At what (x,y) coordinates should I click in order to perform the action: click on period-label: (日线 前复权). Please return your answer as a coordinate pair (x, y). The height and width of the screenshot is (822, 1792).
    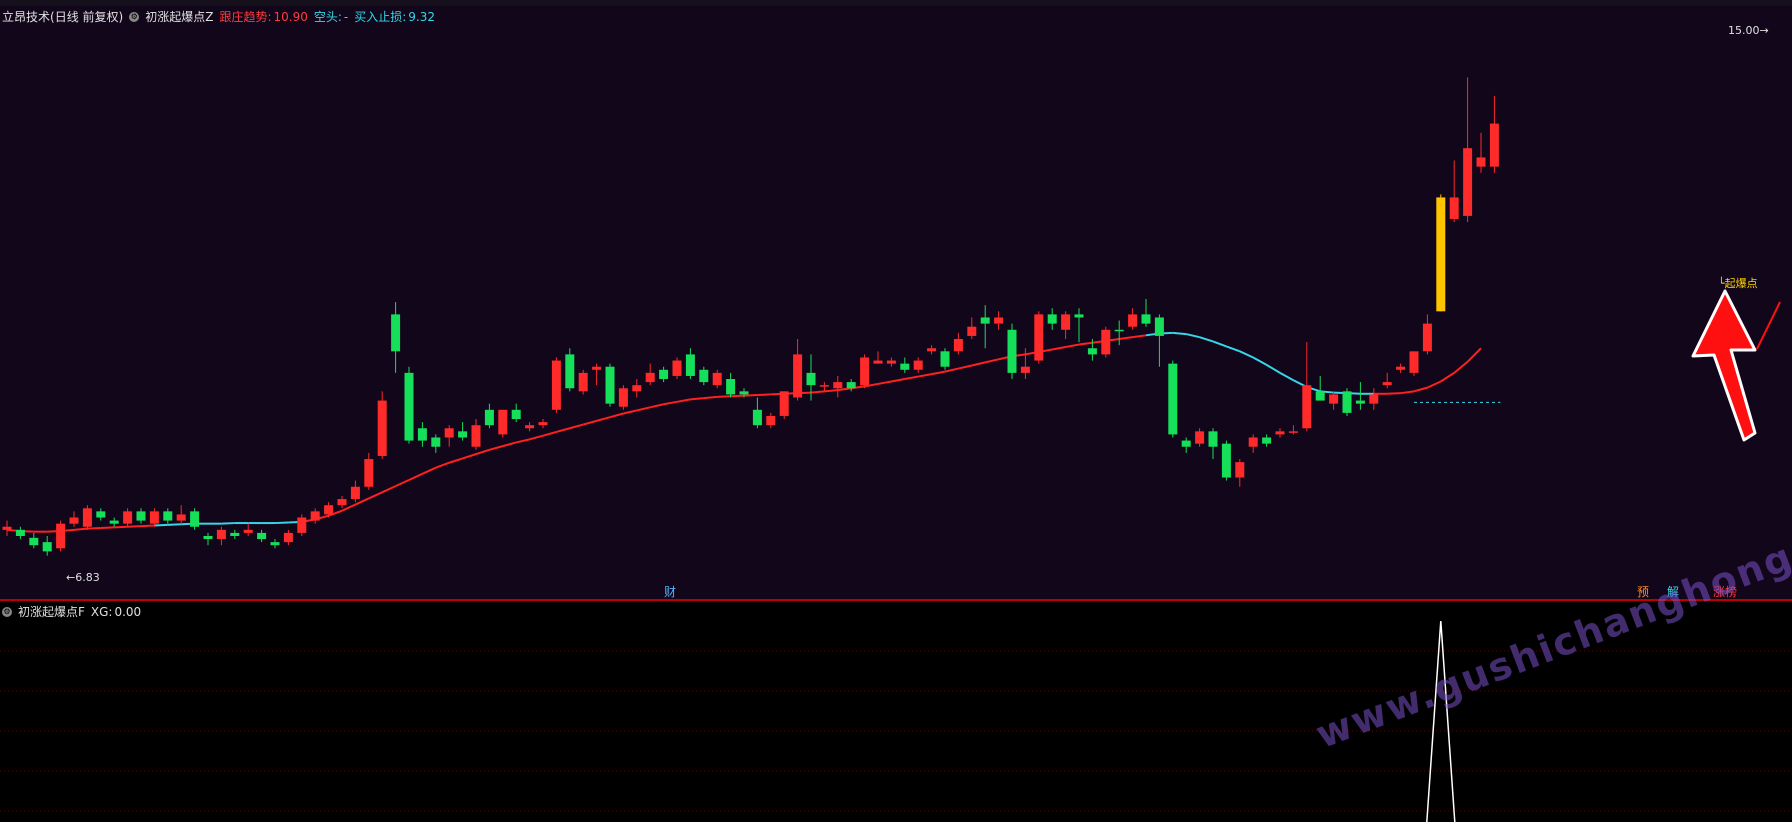
    Looking at the image, I should click on (86, 16).